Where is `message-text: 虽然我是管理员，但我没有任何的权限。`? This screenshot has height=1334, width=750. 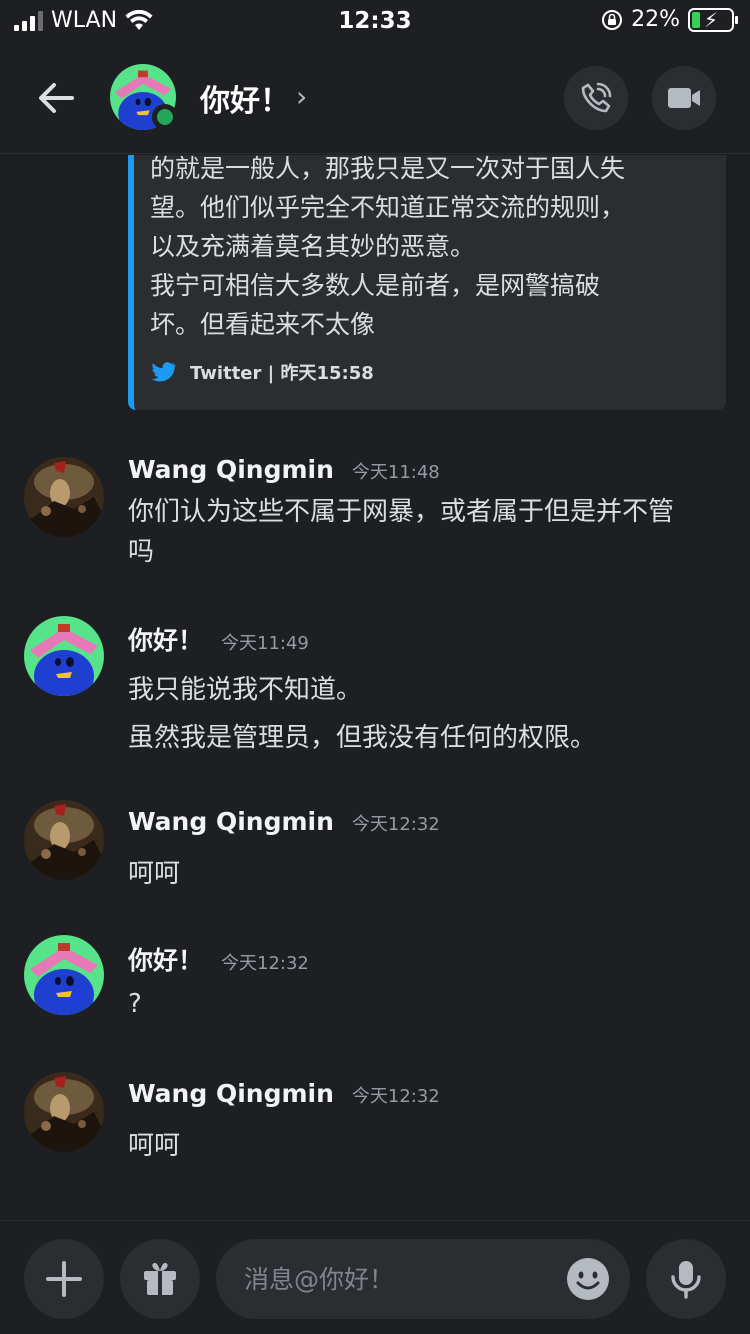 message-text: 虽然我是管理员，但我没有任何的权限。 is located at coordinates (362, 738).